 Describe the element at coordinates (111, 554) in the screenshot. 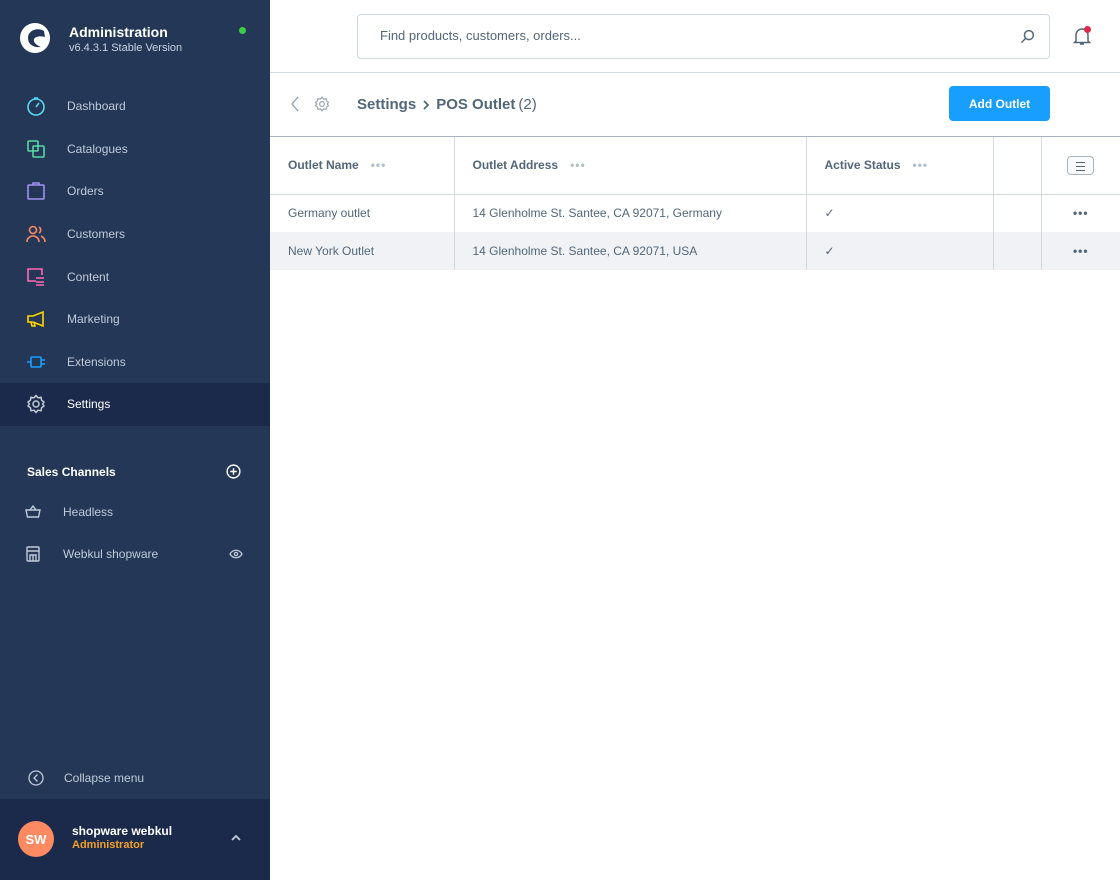

I see `sales-channel-label: Webkul shopware` at that location.